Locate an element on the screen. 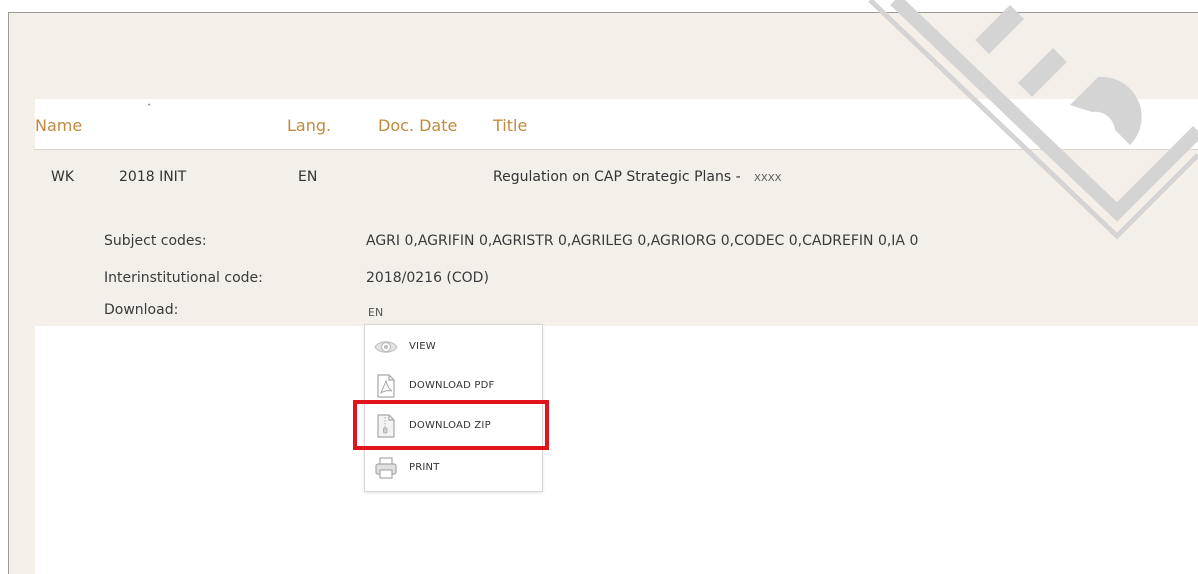 The width and height of the screenshot is (1198, 574). document-number: 2018 INIT is located at coordinates (152, 177).